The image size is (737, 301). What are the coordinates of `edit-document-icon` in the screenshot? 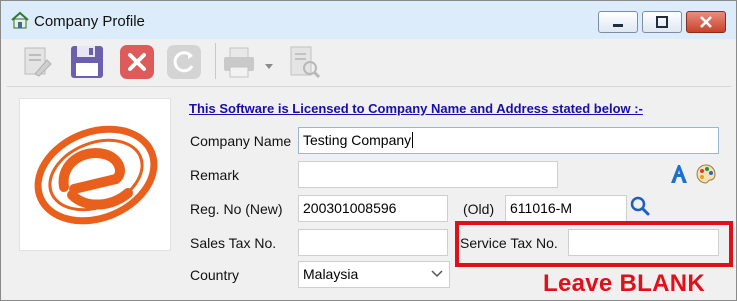 It's located at (38, 62).